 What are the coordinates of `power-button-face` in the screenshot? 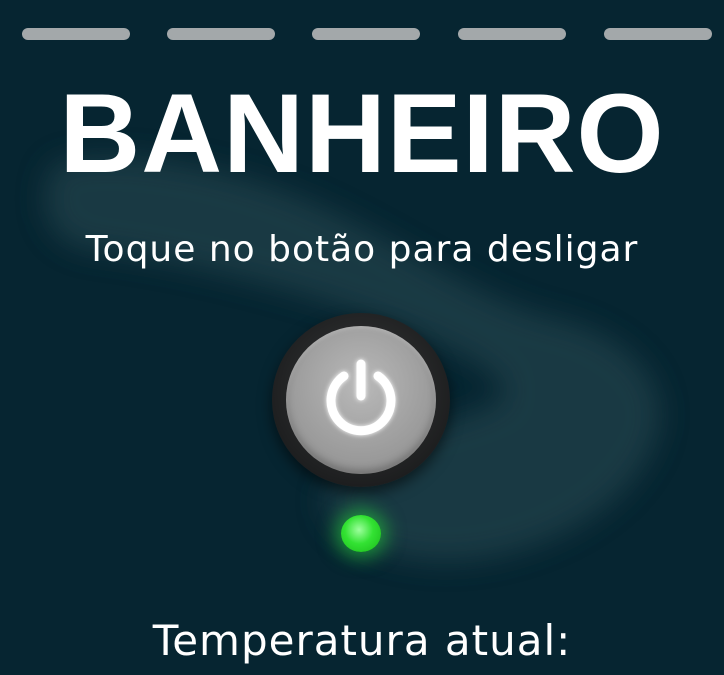 It's located at (361, 400).